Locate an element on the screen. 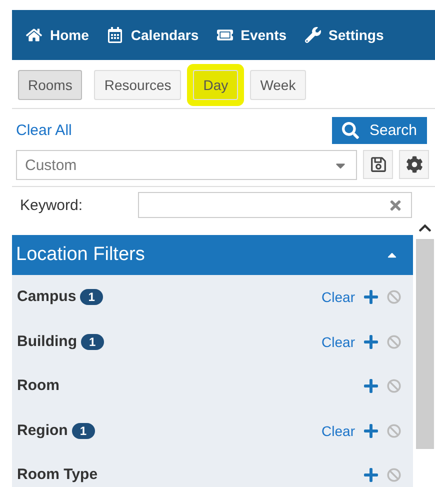 The height and width of the screenshot is (487, 435). save-icon is located at coordinates (378, 164).